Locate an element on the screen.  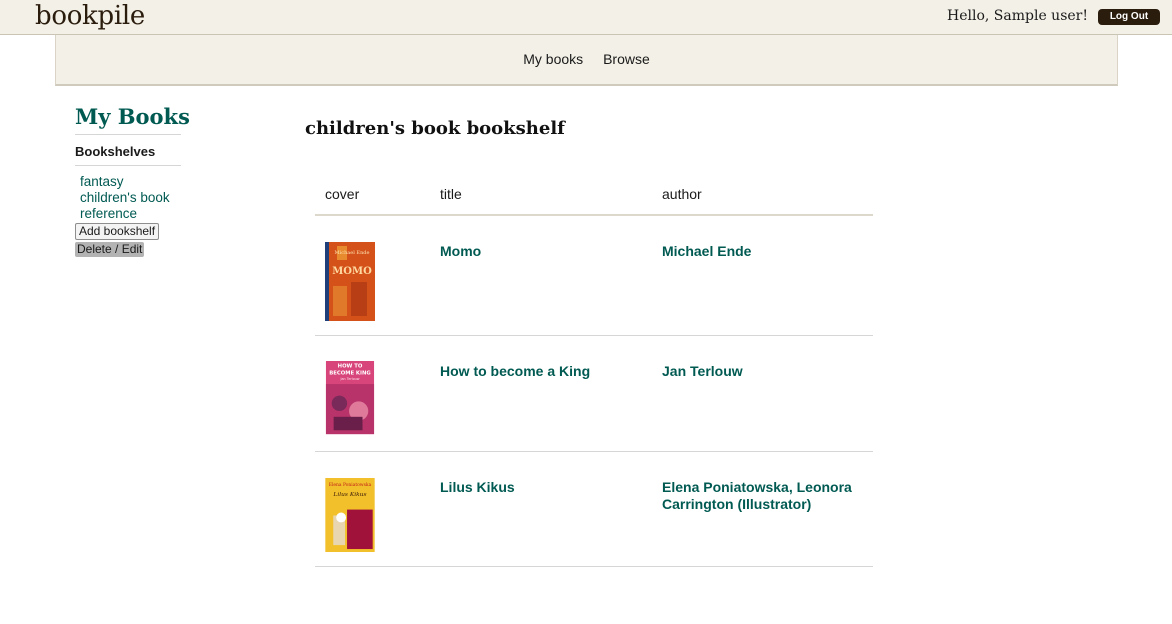
table-header-row: cover title author is located at coordinates (594, 201).